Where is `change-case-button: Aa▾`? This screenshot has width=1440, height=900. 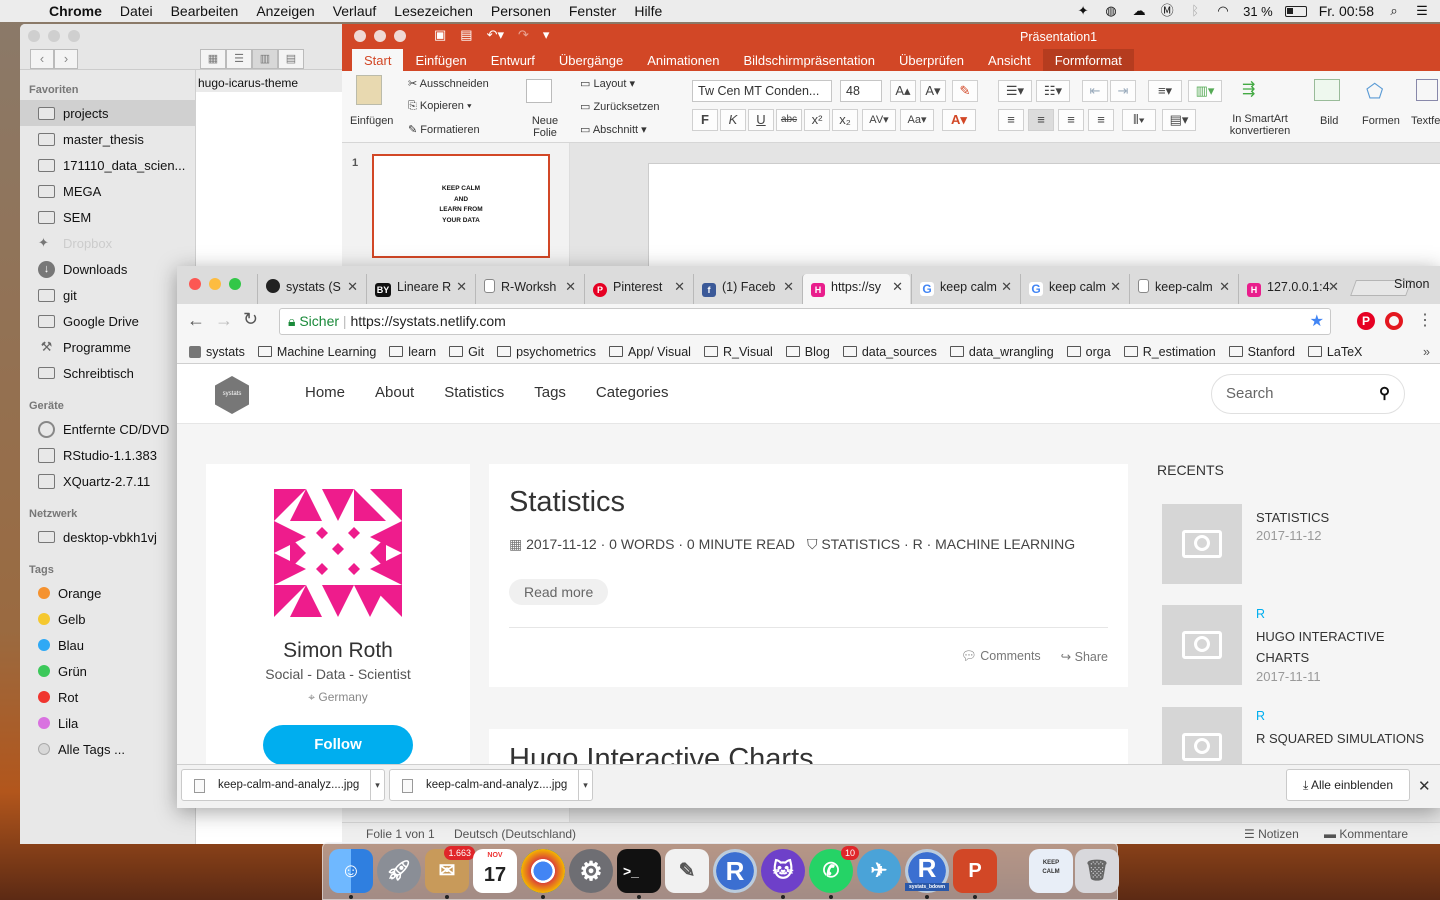
change-case-button: Aa▾ is located at coordinates (917, 120).